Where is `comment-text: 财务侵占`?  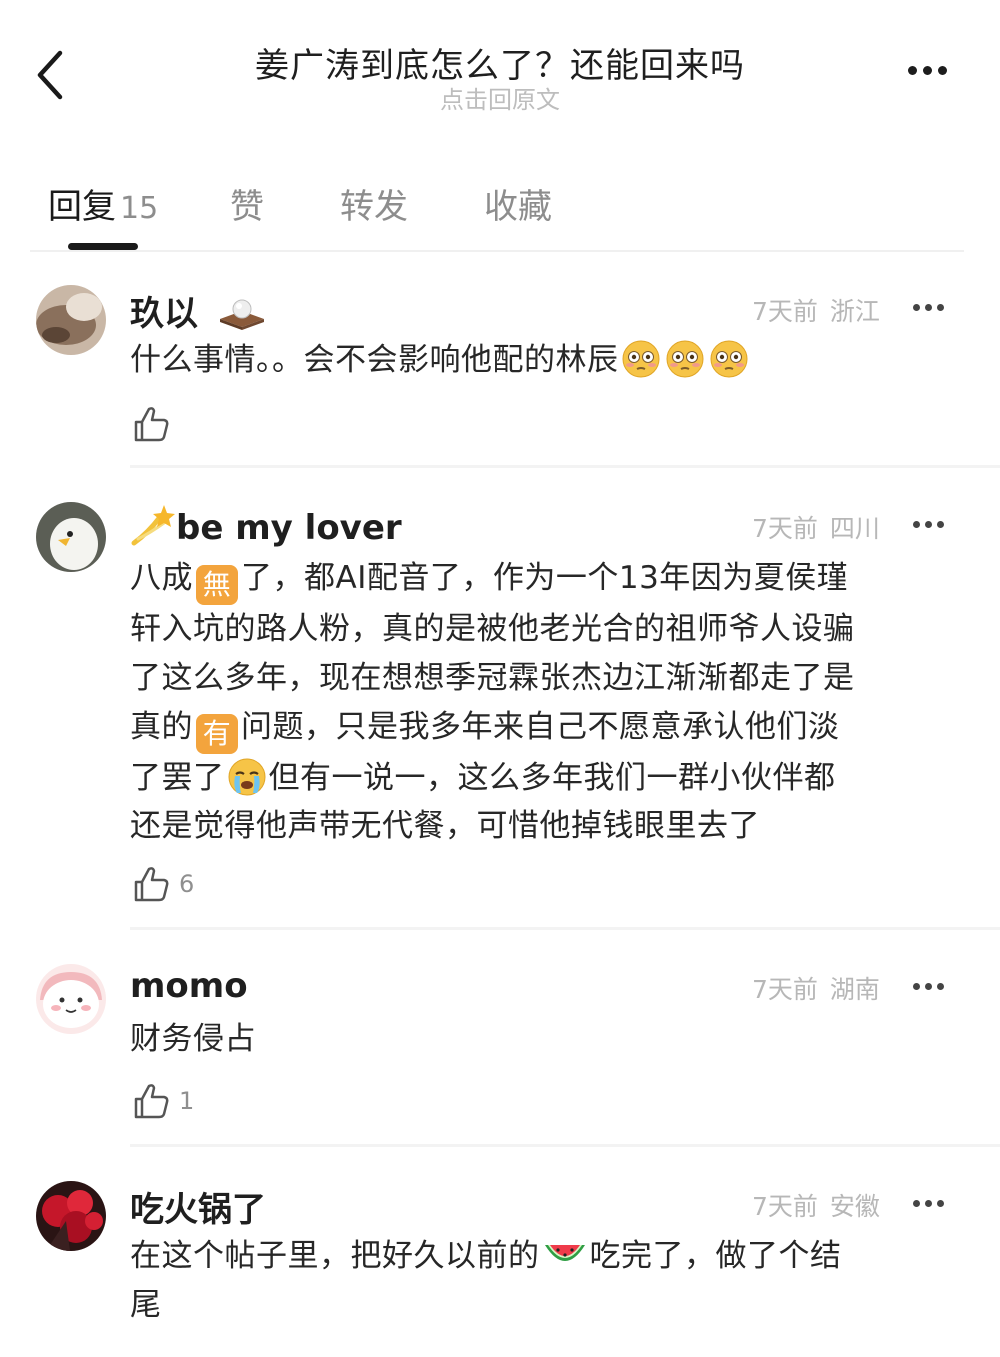 comment-text: 财务侵占 is located at coordinates (193, 1039).